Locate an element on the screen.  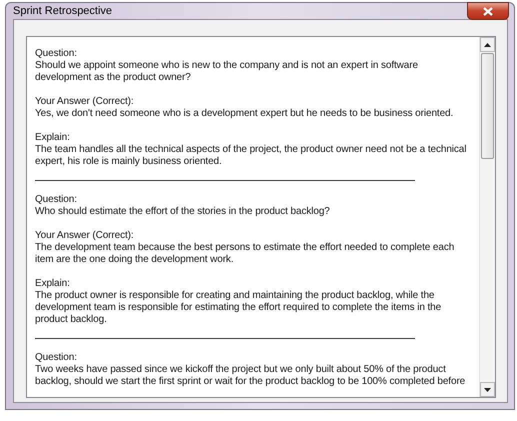
close-icon is located at coordinates (488, 11).